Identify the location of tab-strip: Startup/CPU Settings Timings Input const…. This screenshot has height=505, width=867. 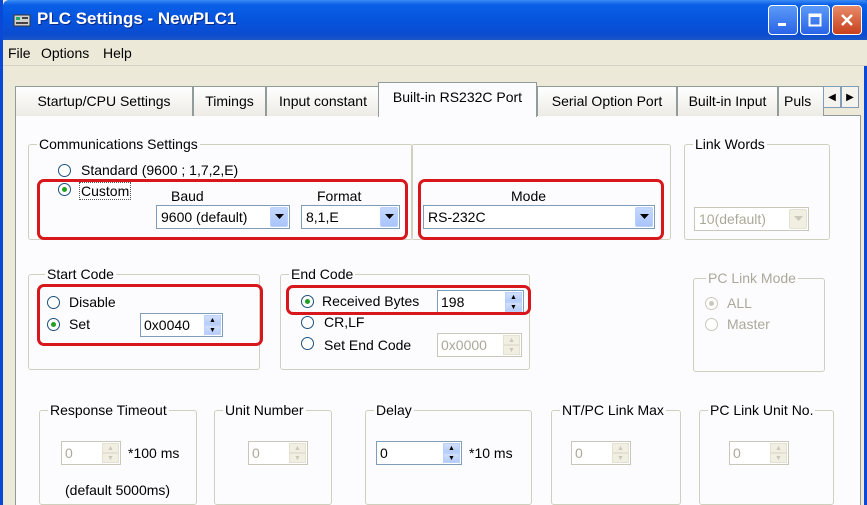
(438, 99).